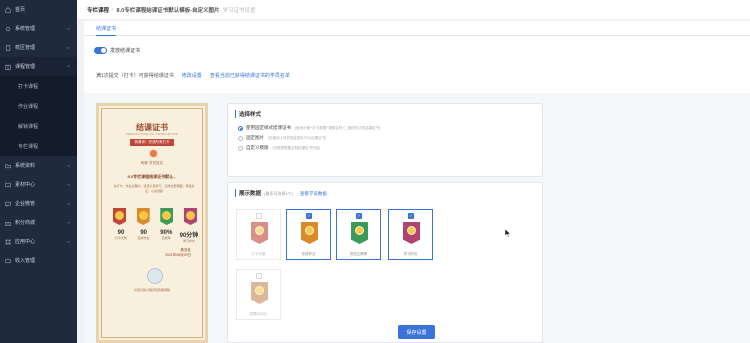  I want to click on sidebar-subitem-checkin-course: 打卡课程, so click(38, 86).